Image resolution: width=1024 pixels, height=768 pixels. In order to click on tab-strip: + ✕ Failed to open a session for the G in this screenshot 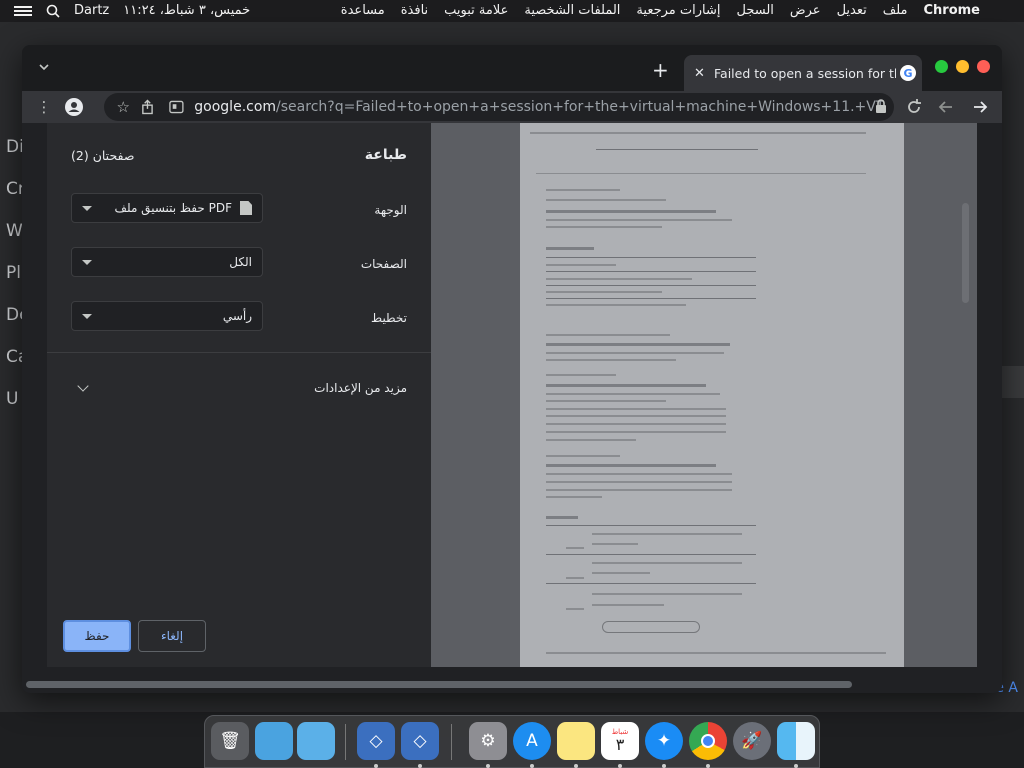, I will do `click(512, 68)`.